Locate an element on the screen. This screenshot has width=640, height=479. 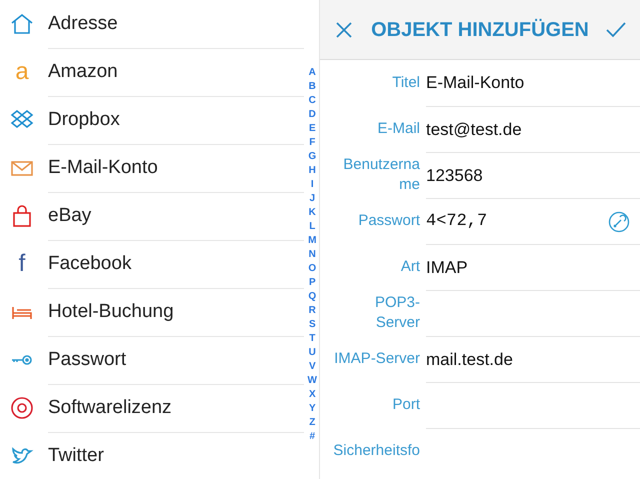
index-letter: A is located at coordinates (312, 73).